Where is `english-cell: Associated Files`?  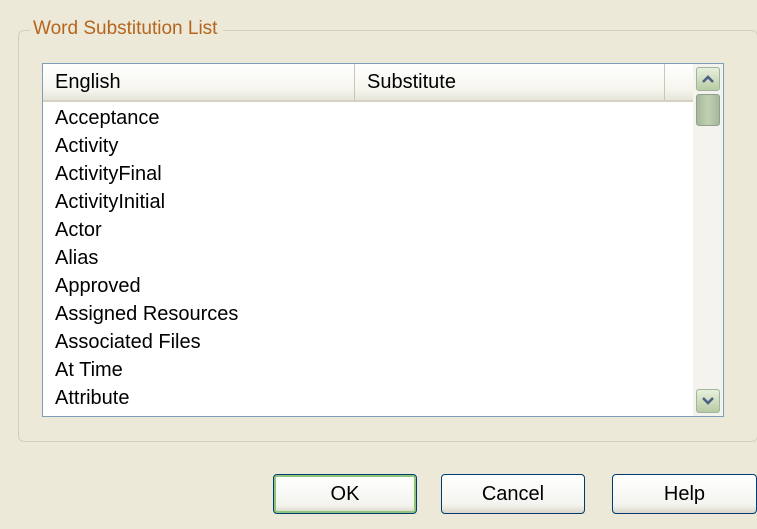 english-cell: Associated Files is located at coordinates (128, 342).